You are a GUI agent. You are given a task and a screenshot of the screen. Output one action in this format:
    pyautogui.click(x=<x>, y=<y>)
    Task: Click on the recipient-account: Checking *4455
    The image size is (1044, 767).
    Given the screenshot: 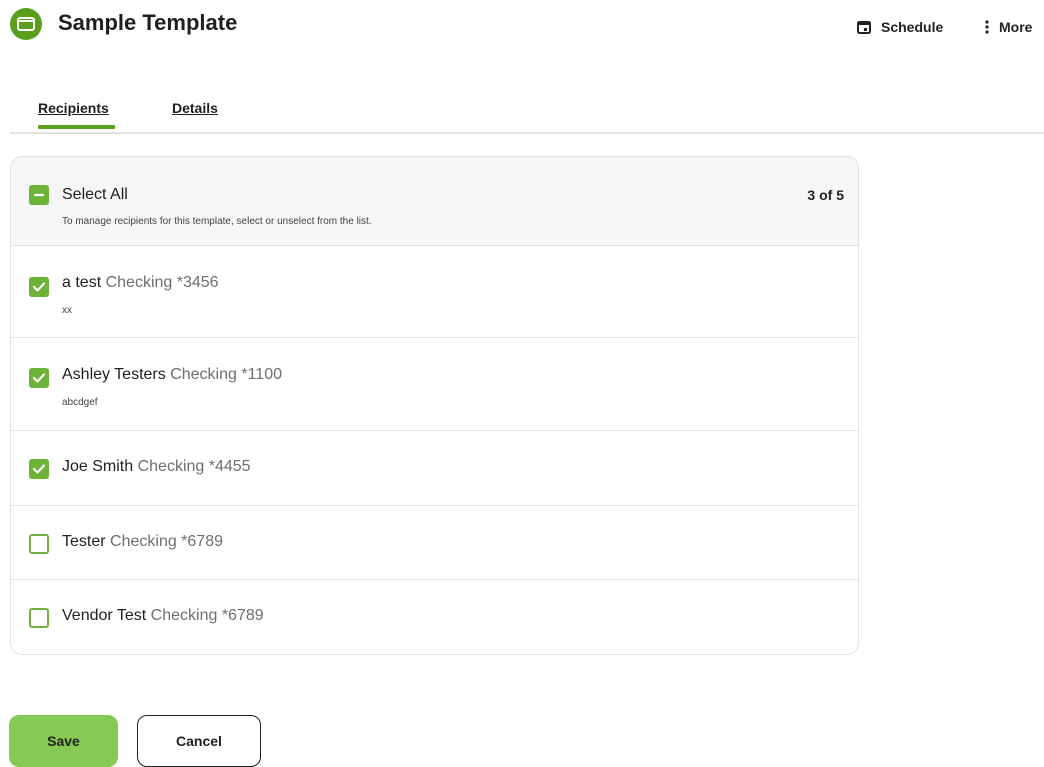 What is the action you would take?
    pyautogui.click(x=194, y=466)
    